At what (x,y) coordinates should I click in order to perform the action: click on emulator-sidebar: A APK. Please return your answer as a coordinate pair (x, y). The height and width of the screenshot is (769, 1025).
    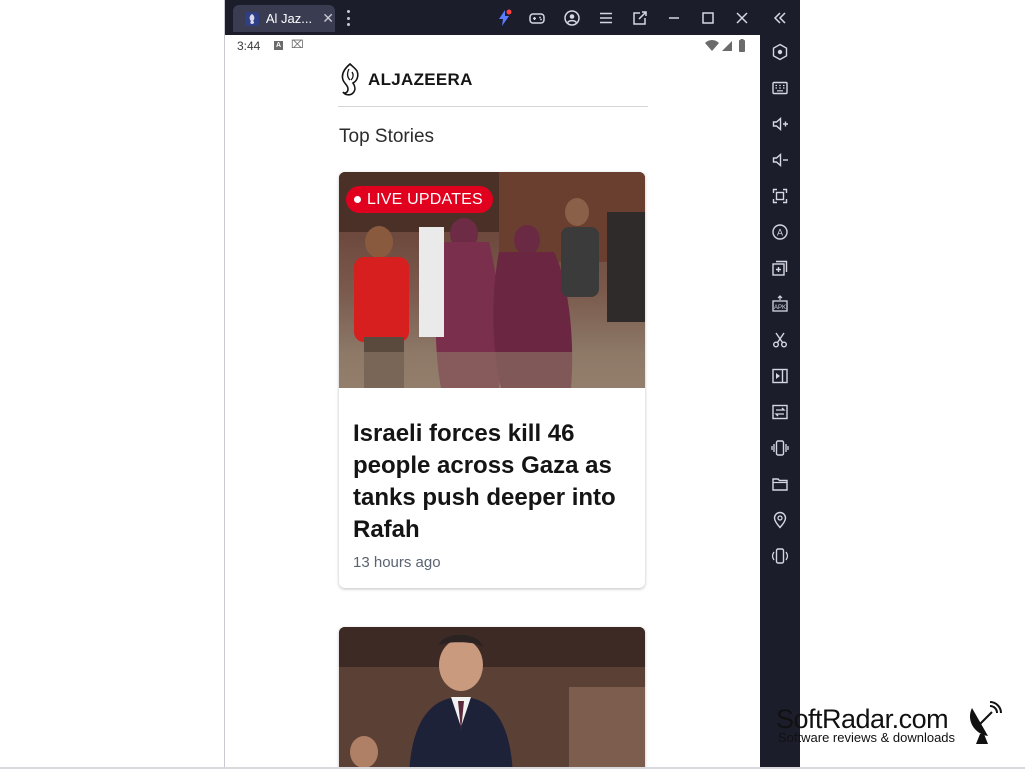
    Looking at the image, I should click on (780, 402).